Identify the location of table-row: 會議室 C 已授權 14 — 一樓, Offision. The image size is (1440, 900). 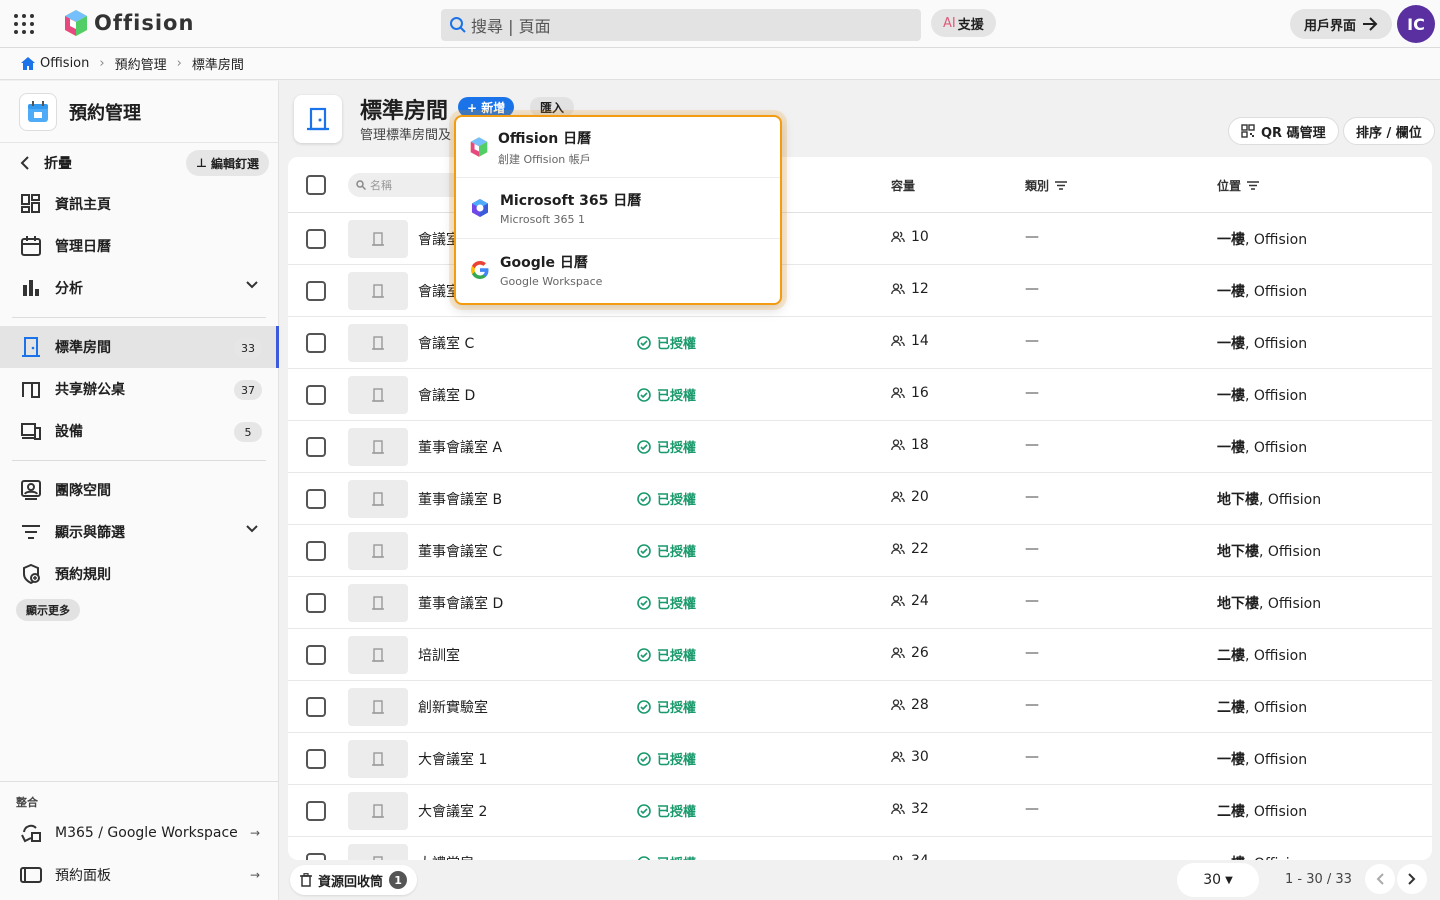
(860, 343).